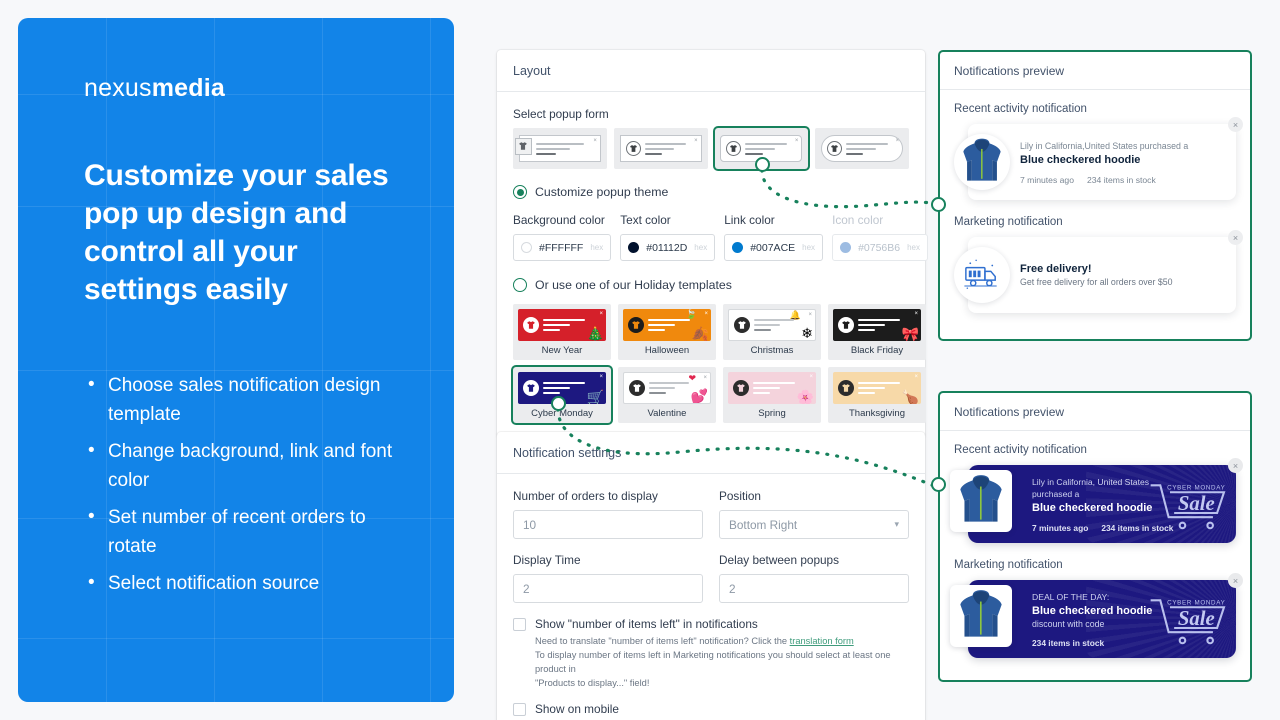  What do you see at coordinates (562, 247) in the screenshot?
I see `background-color-input: #FFFFFF hex` at bounding box center [562, 247].